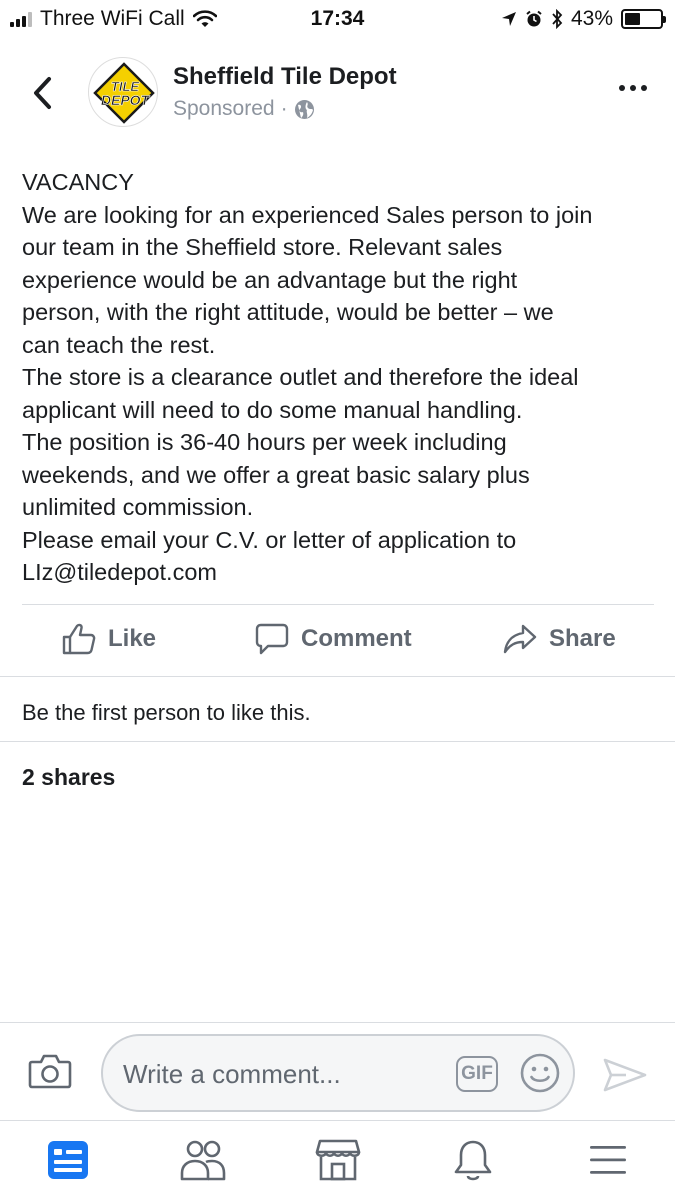 This screenshot has height=1200, width=675. I want to click on battery-level-fill, so click(632, 19).